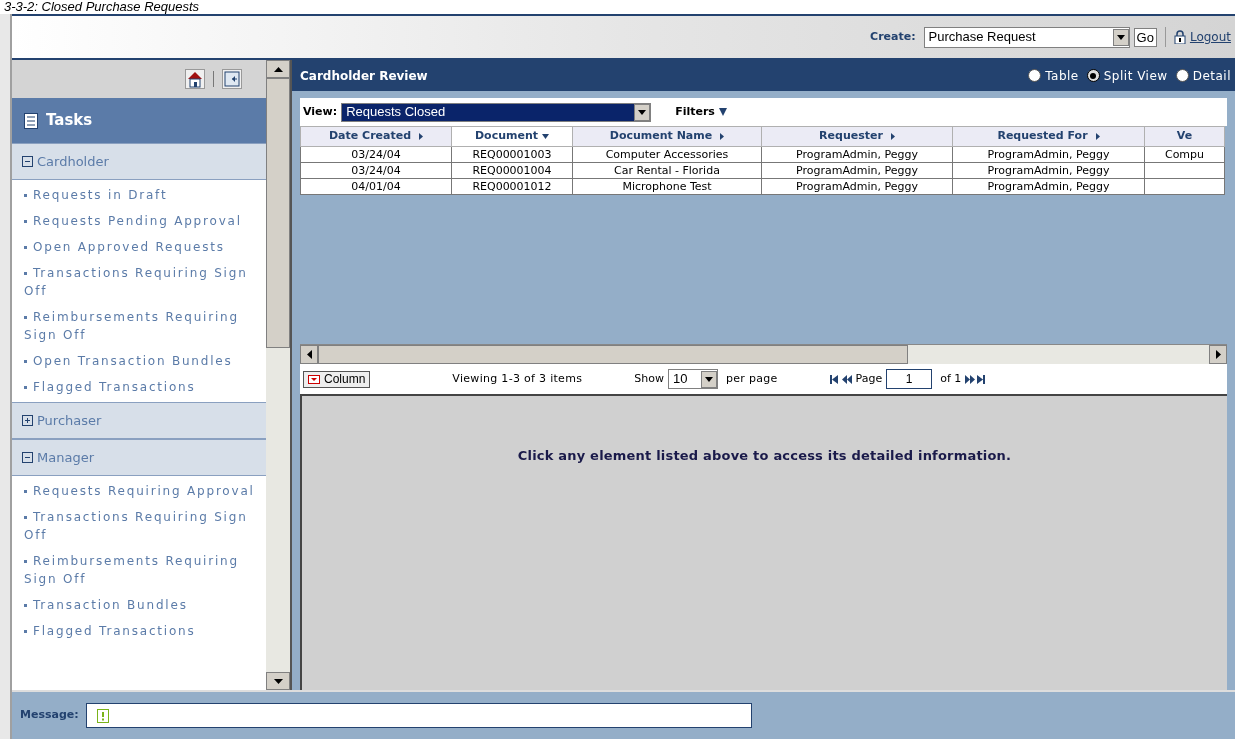  Describe the element at coordinates (1211, 75) in the screenshot. I see `view-mode-label: Detail` at that location.